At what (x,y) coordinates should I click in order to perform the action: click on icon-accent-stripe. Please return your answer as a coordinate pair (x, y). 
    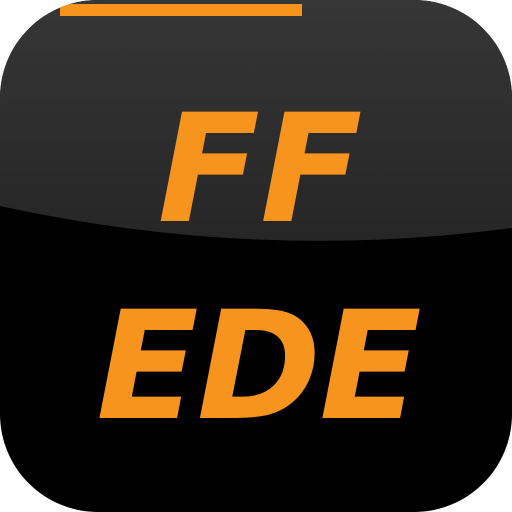
    Looking at the image, I should click on (181, 10).